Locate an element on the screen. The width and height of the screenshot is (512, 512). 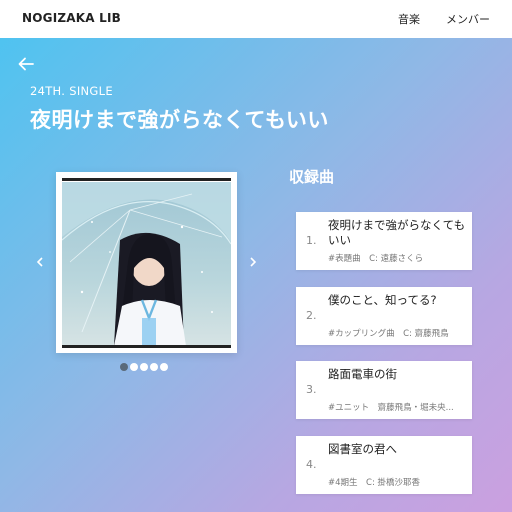
track-number: 3. is located at coordinates (311, 389).